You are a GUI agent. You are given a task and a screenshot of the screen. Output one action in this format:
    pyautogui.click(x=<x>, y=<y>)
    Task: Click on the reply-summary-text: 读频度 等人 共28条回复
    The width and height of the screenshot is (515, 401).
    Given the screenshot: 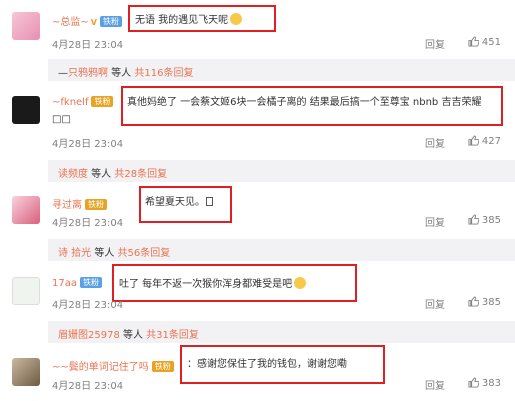 What is the action you would take?
    pyautogui.click(x=112, y=172)
    